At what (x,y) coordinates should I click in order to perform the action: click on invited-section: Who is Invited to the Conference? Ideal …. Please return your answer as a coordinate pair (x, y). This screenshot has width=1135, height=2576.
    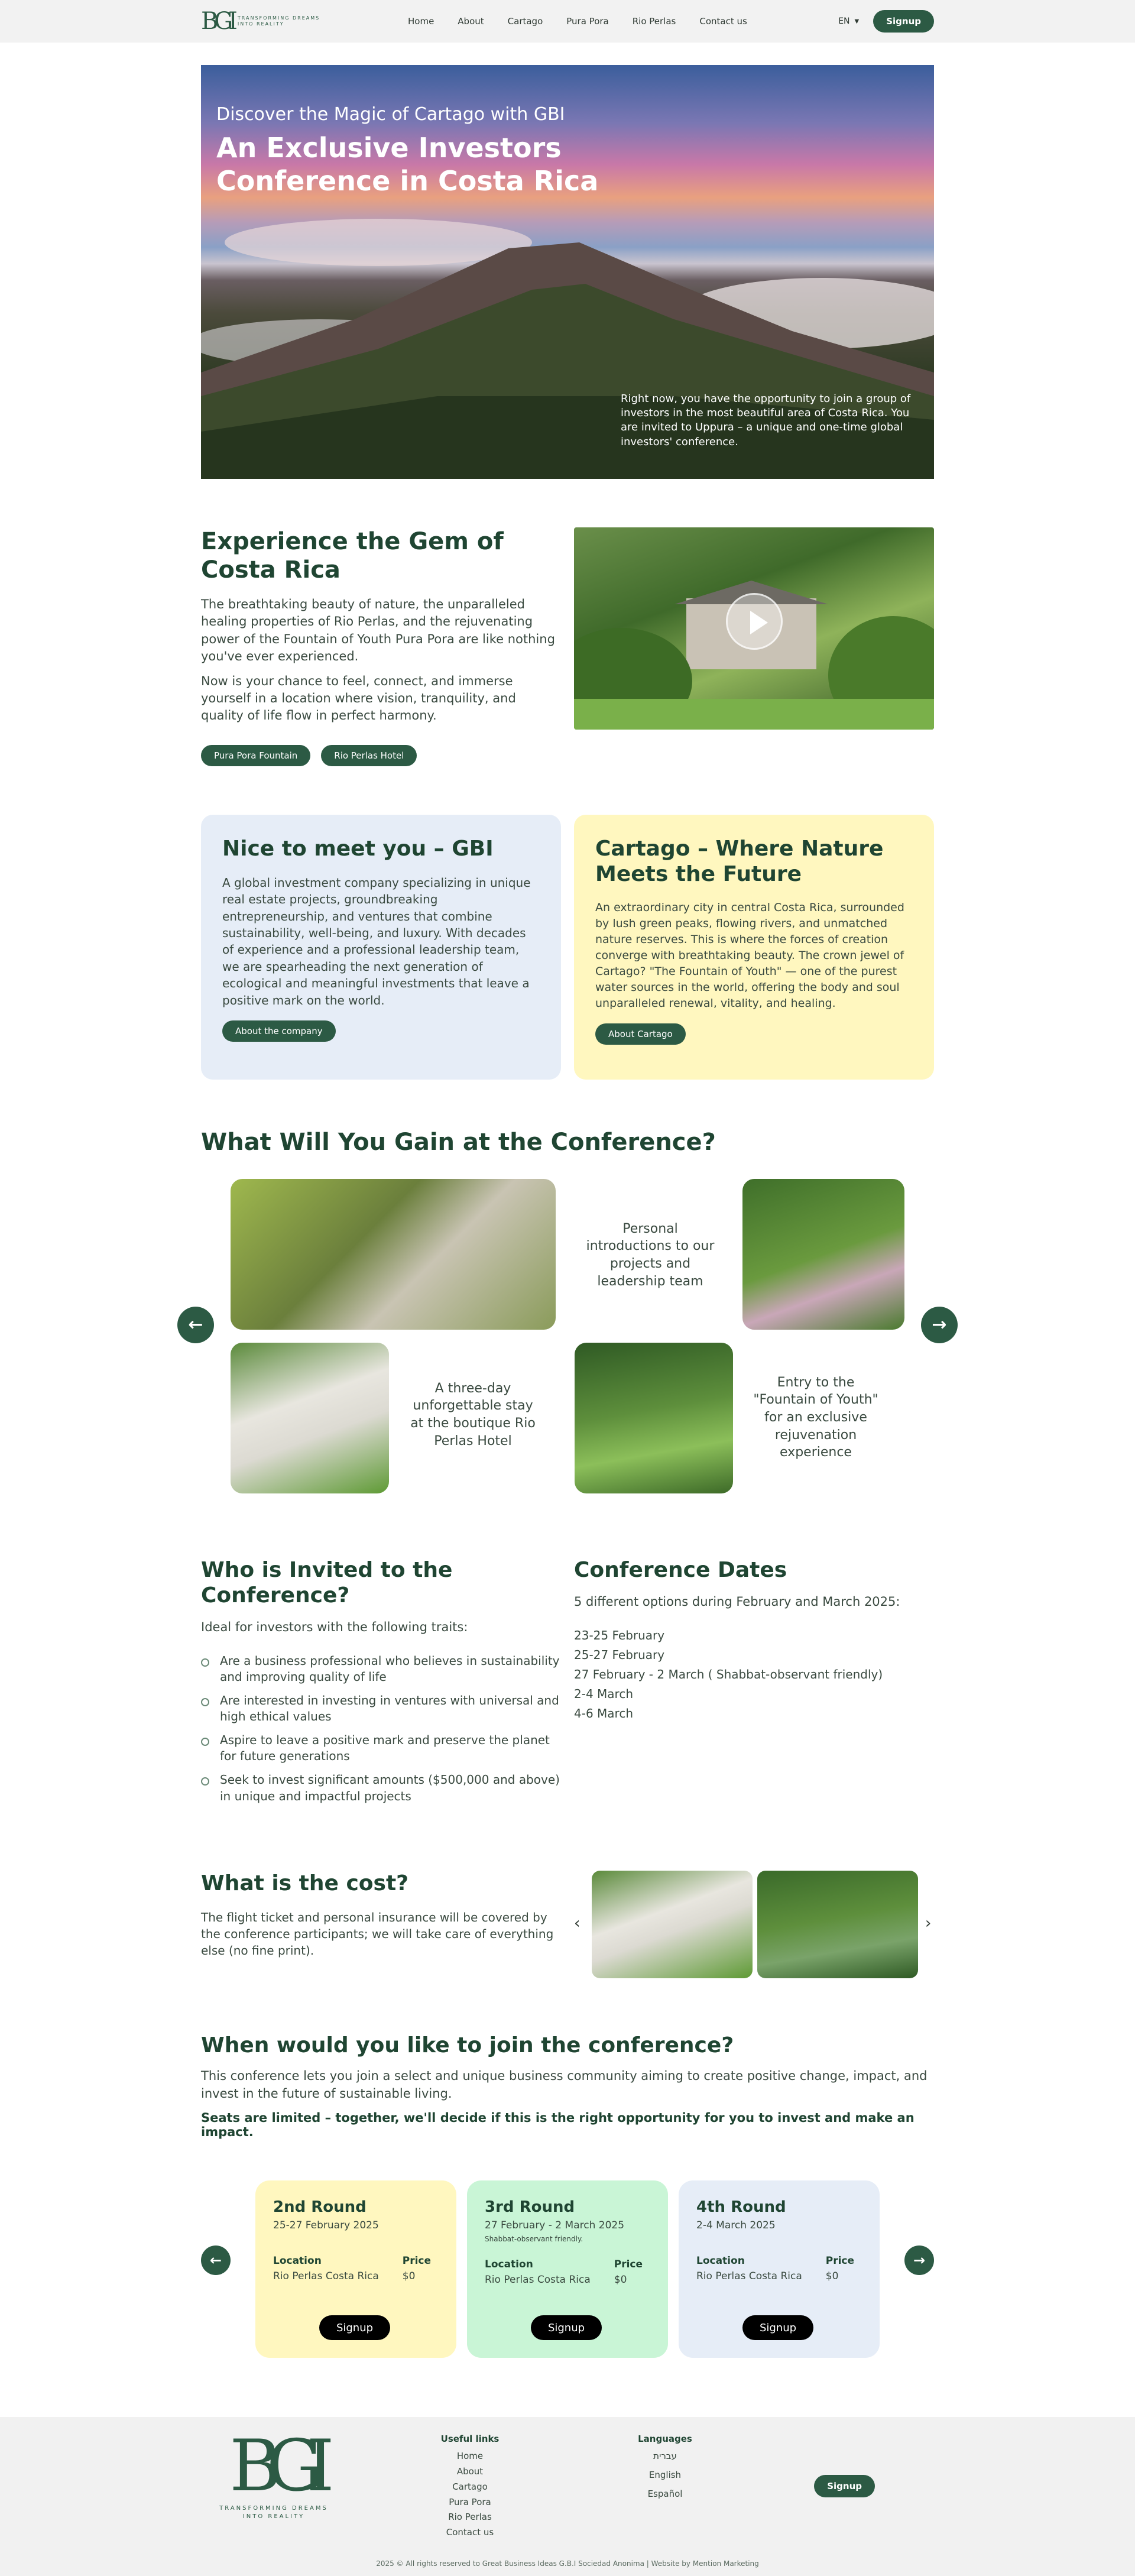
    Looking at the image, I should click on (567, 1684).